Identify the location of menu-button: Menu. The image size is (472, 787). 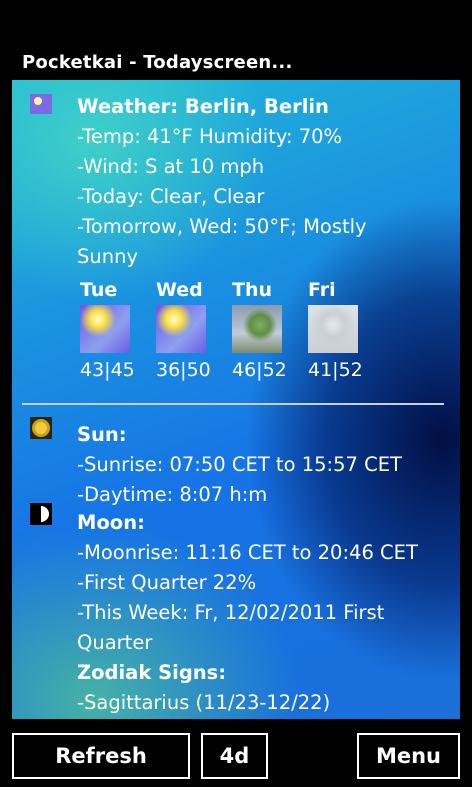
(408, 756).